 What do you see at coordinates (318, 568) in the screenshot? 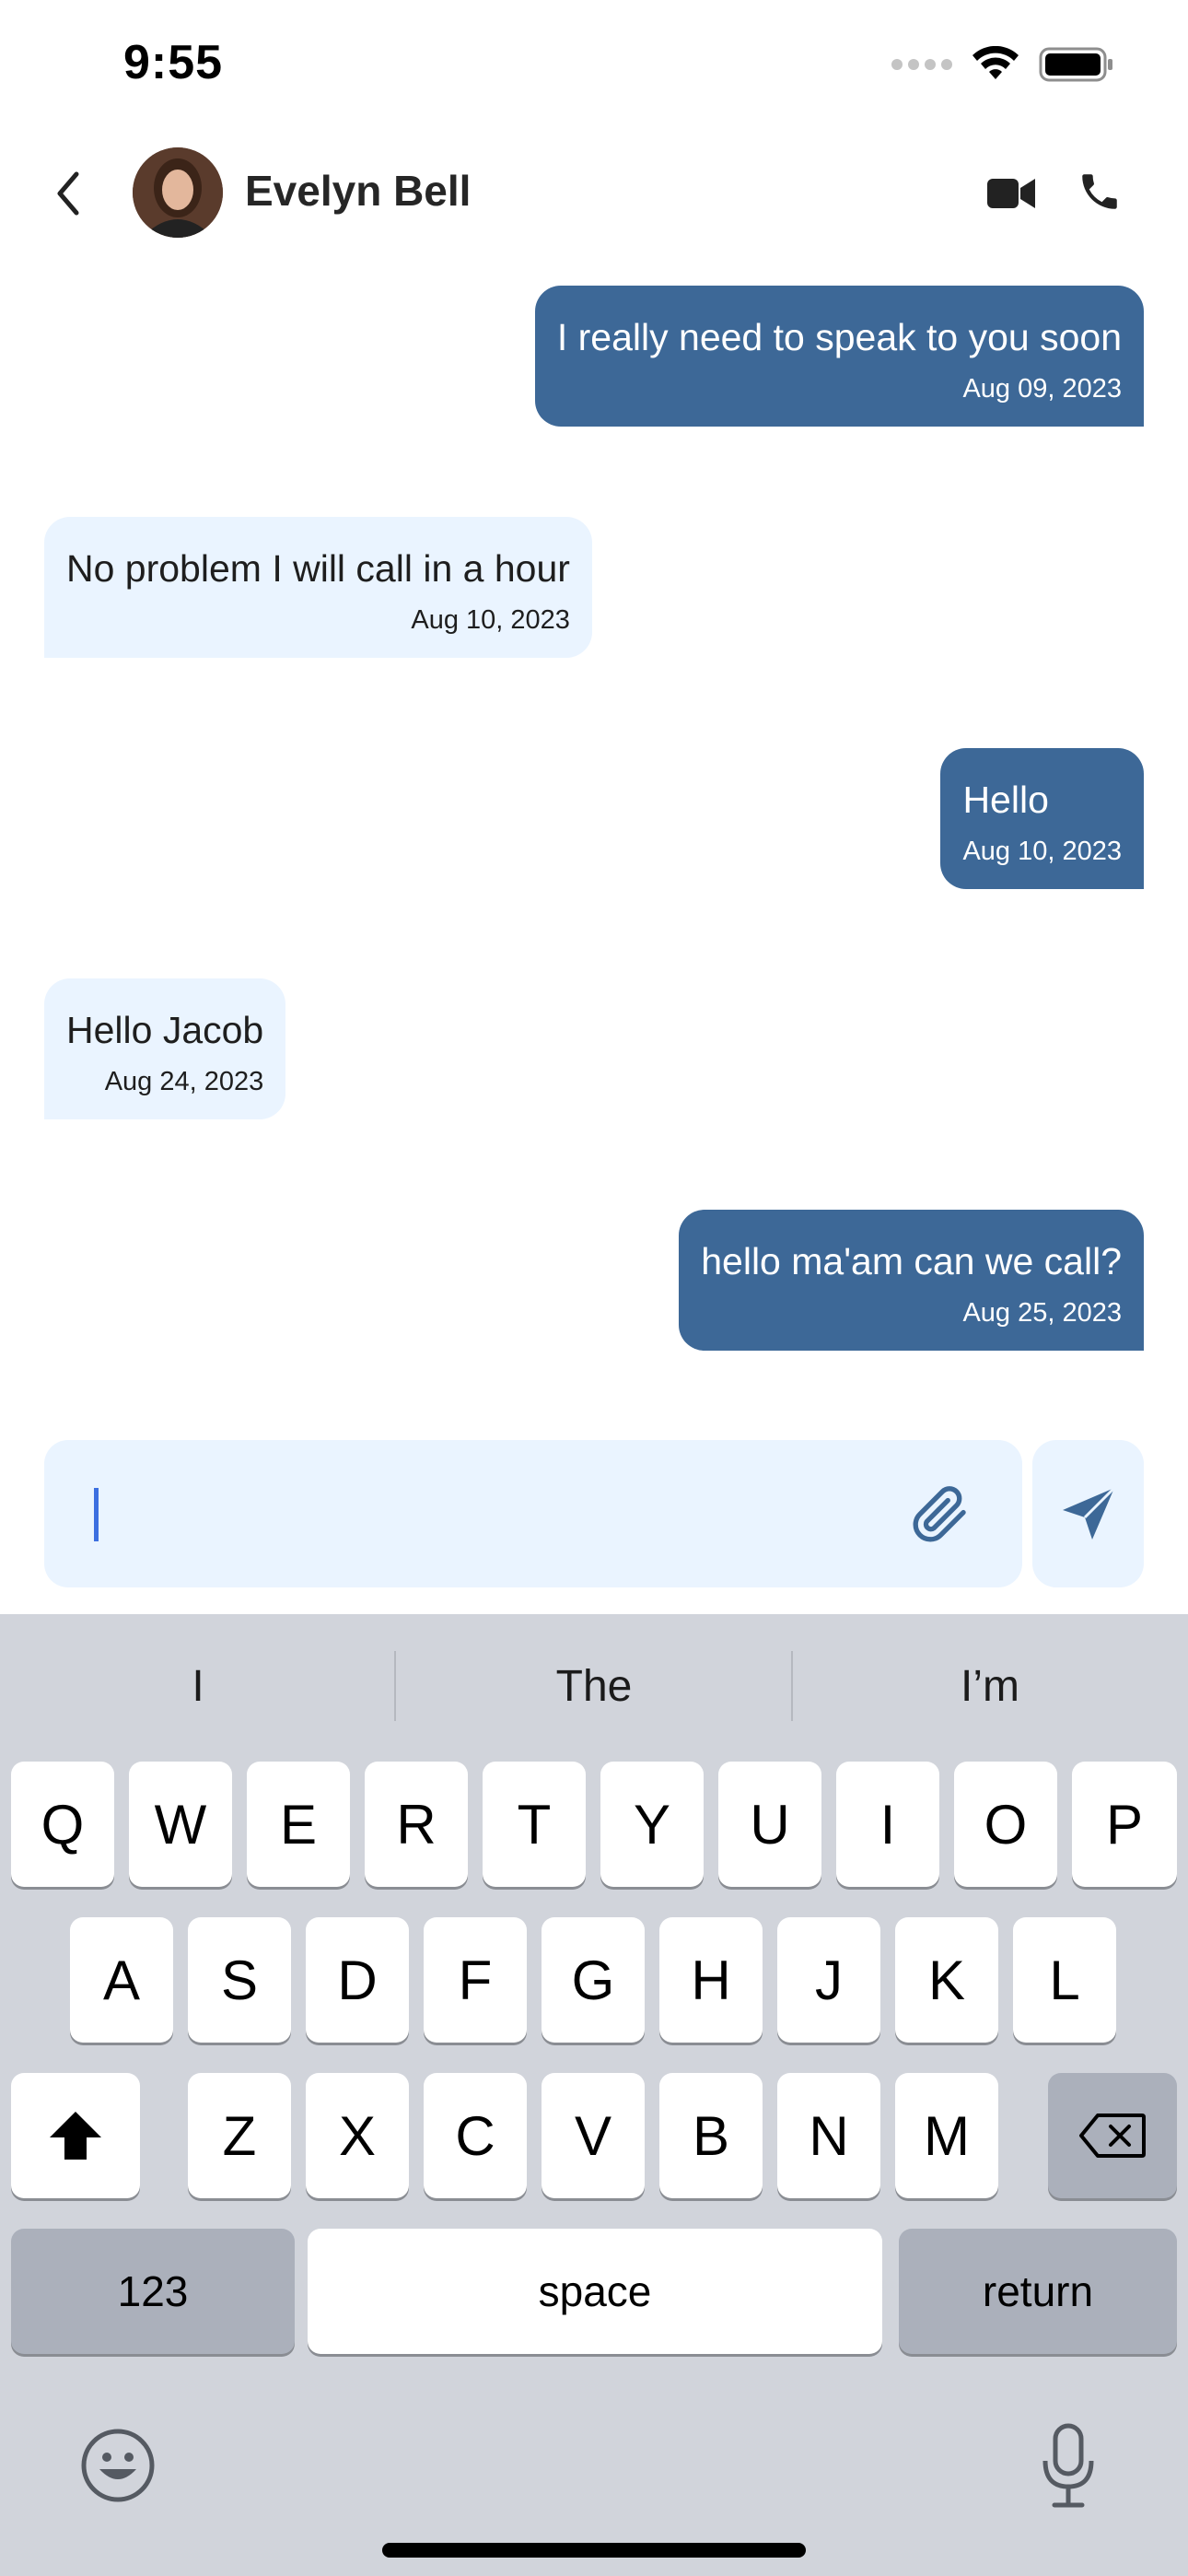
I see `message-text: No problem I will call in a hour` at bounding box center [318, 568].